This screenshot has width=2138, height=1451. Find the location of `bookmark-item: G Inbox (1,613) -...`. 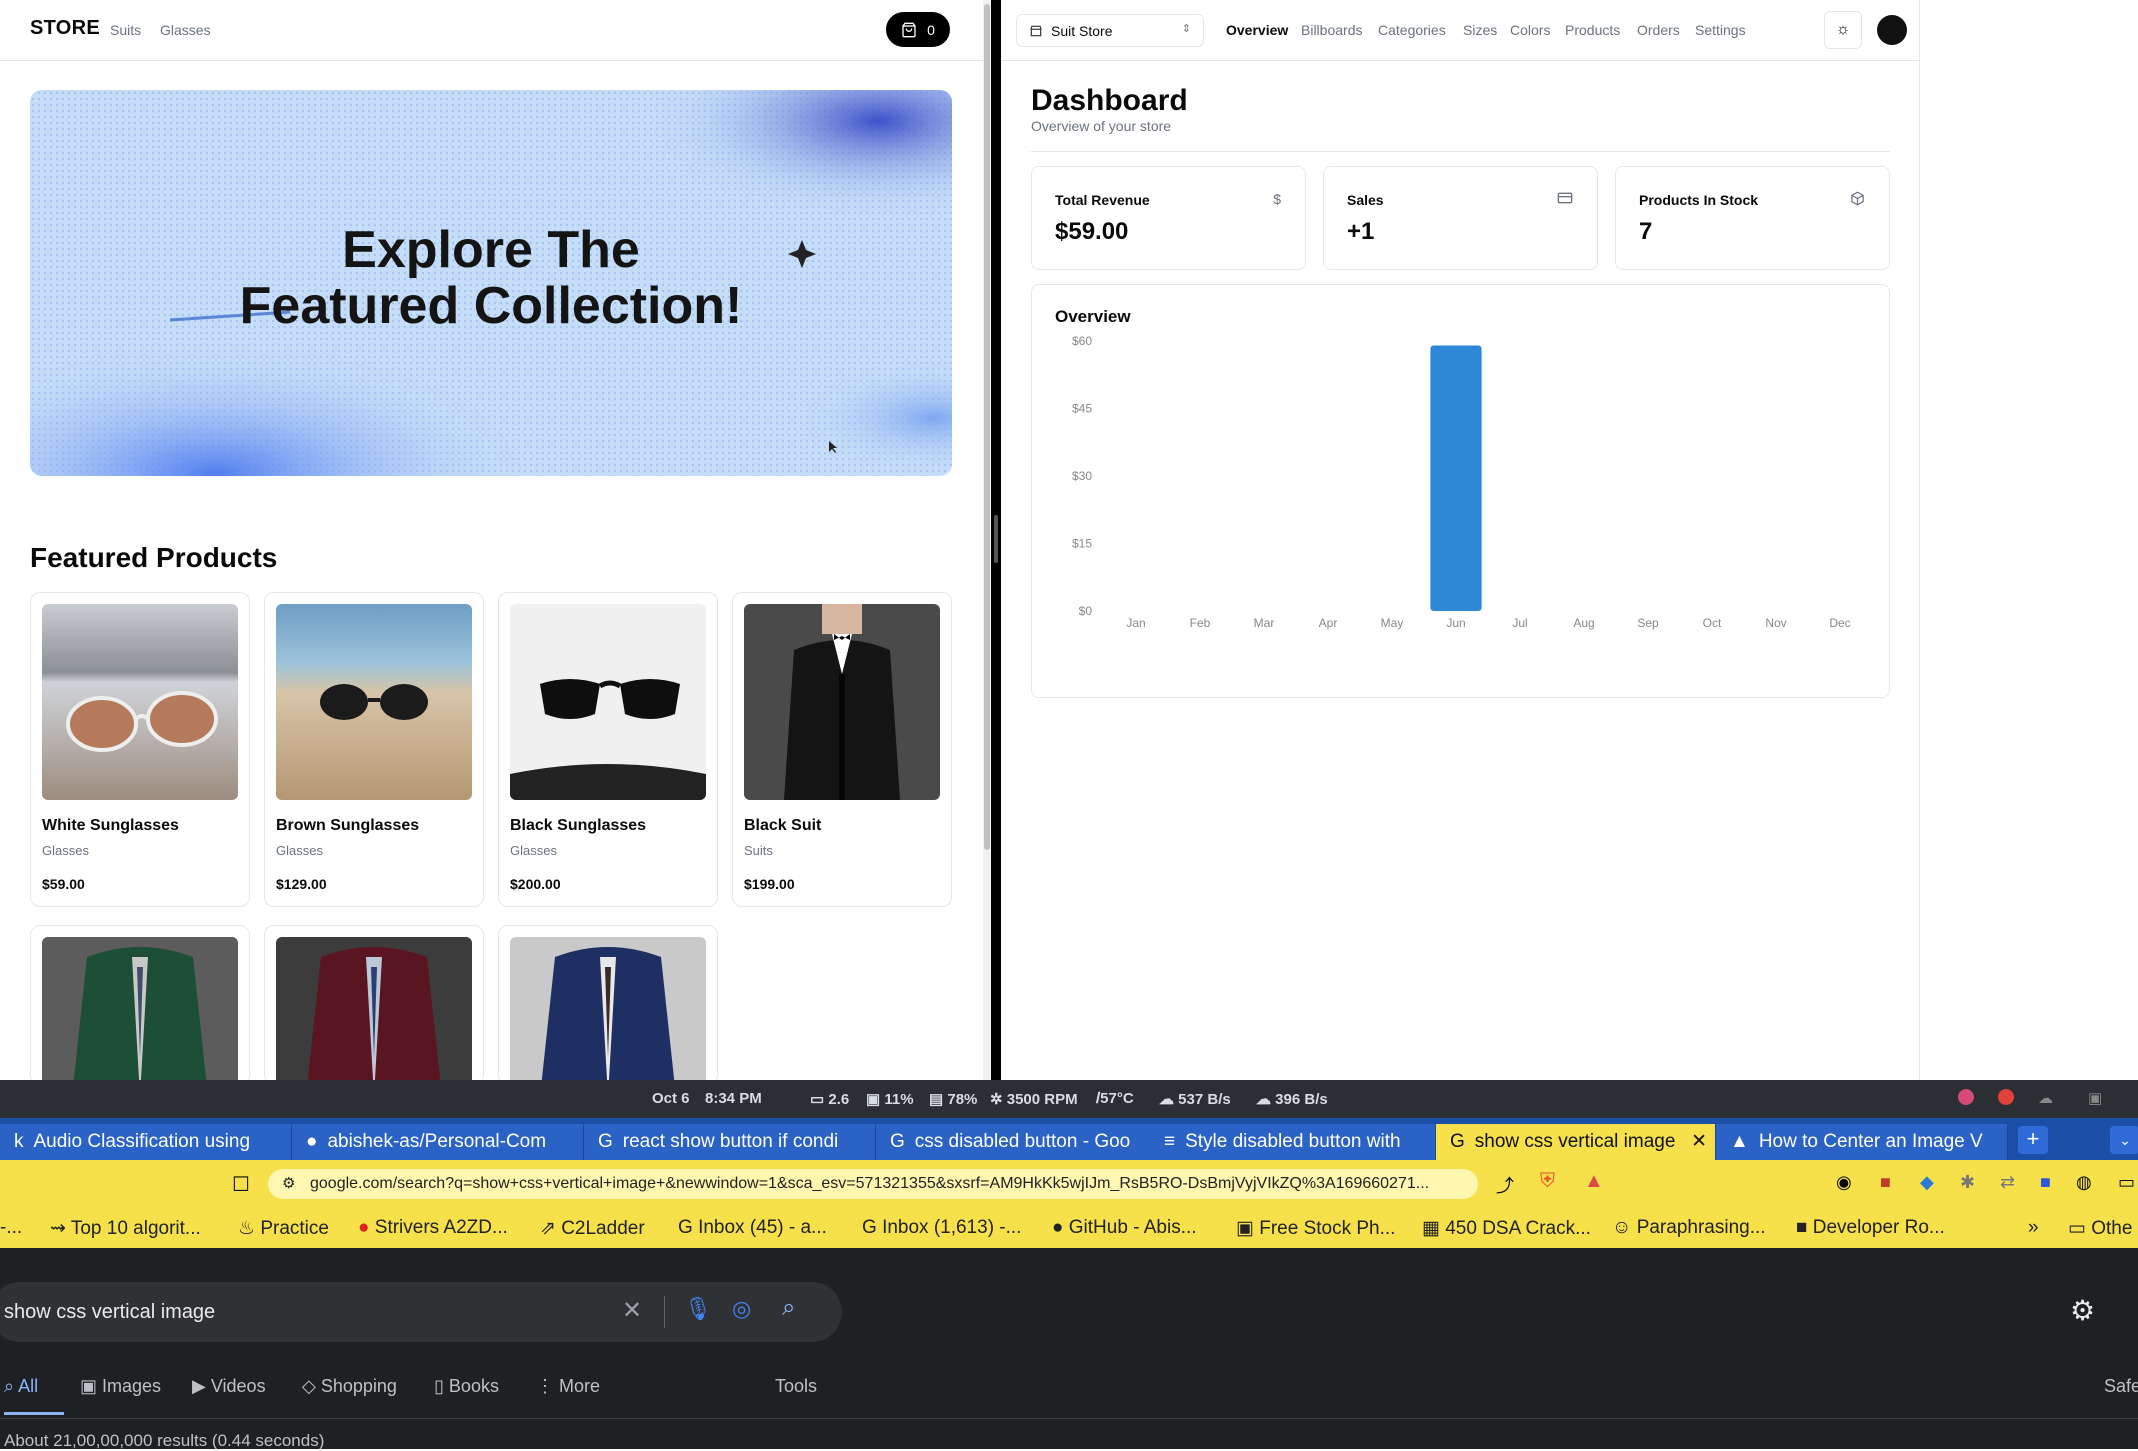

bookmark-item: G Inbox (1,613) -... is located at coordinates (941, 1228).